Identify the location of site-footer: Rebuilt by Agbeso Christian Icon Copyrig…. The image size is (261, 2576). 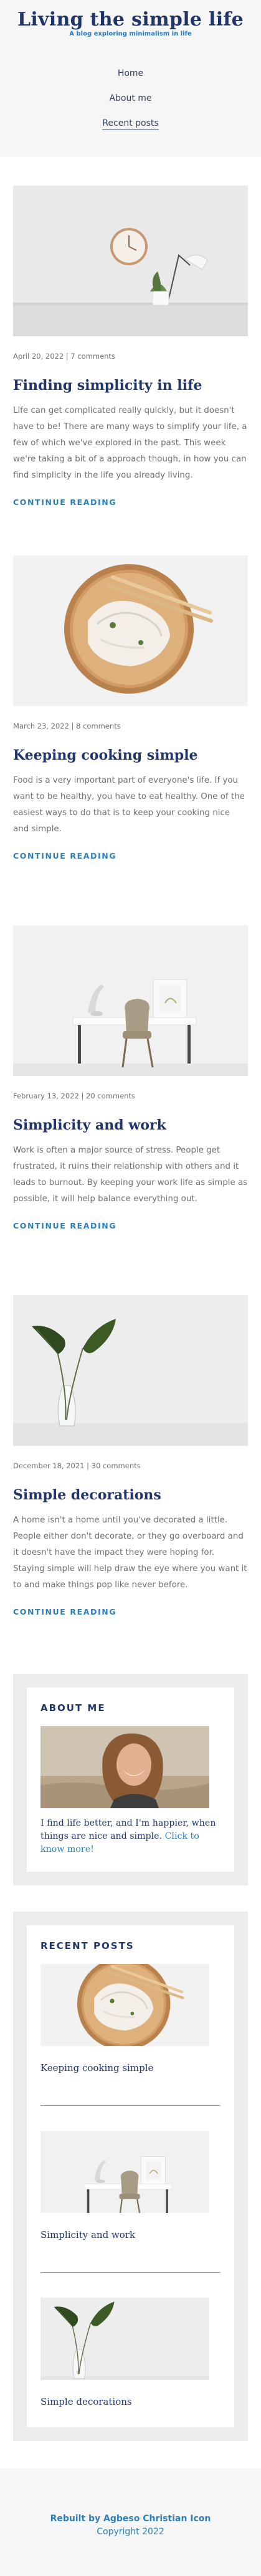
(130, 2522).